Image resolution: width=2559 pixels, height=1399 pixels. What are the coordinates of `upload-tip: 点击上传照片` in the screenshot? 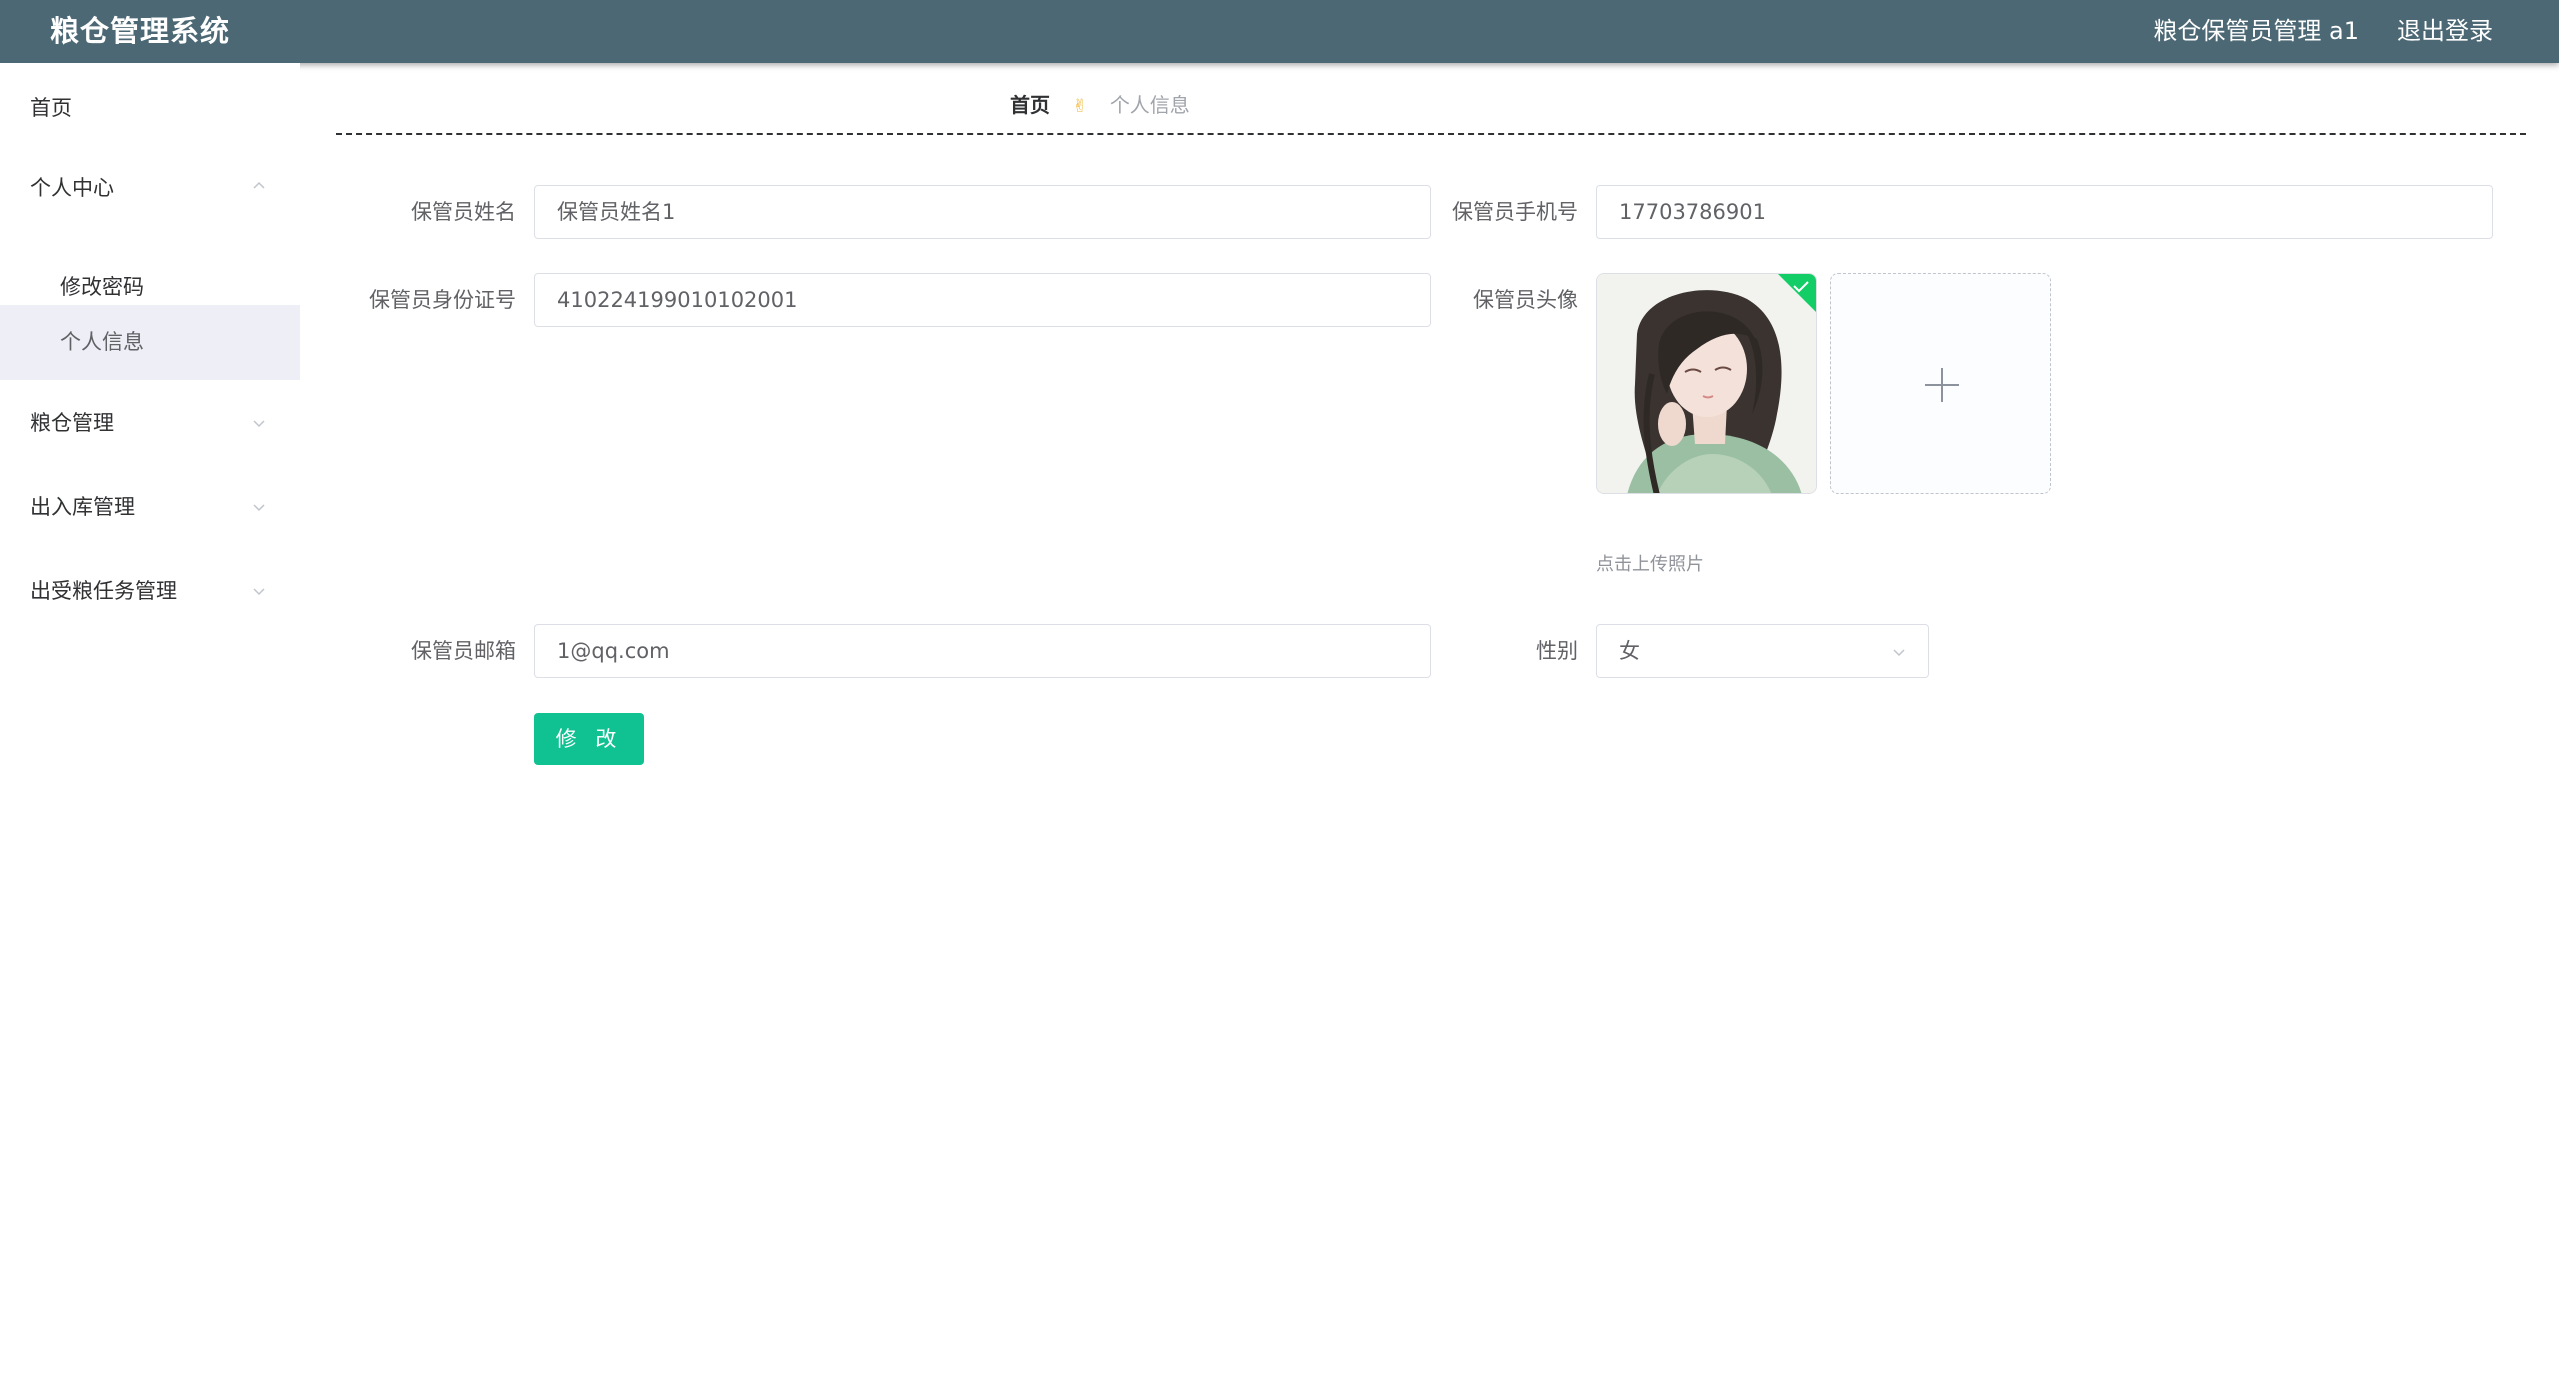 It's located at (1650, 564).